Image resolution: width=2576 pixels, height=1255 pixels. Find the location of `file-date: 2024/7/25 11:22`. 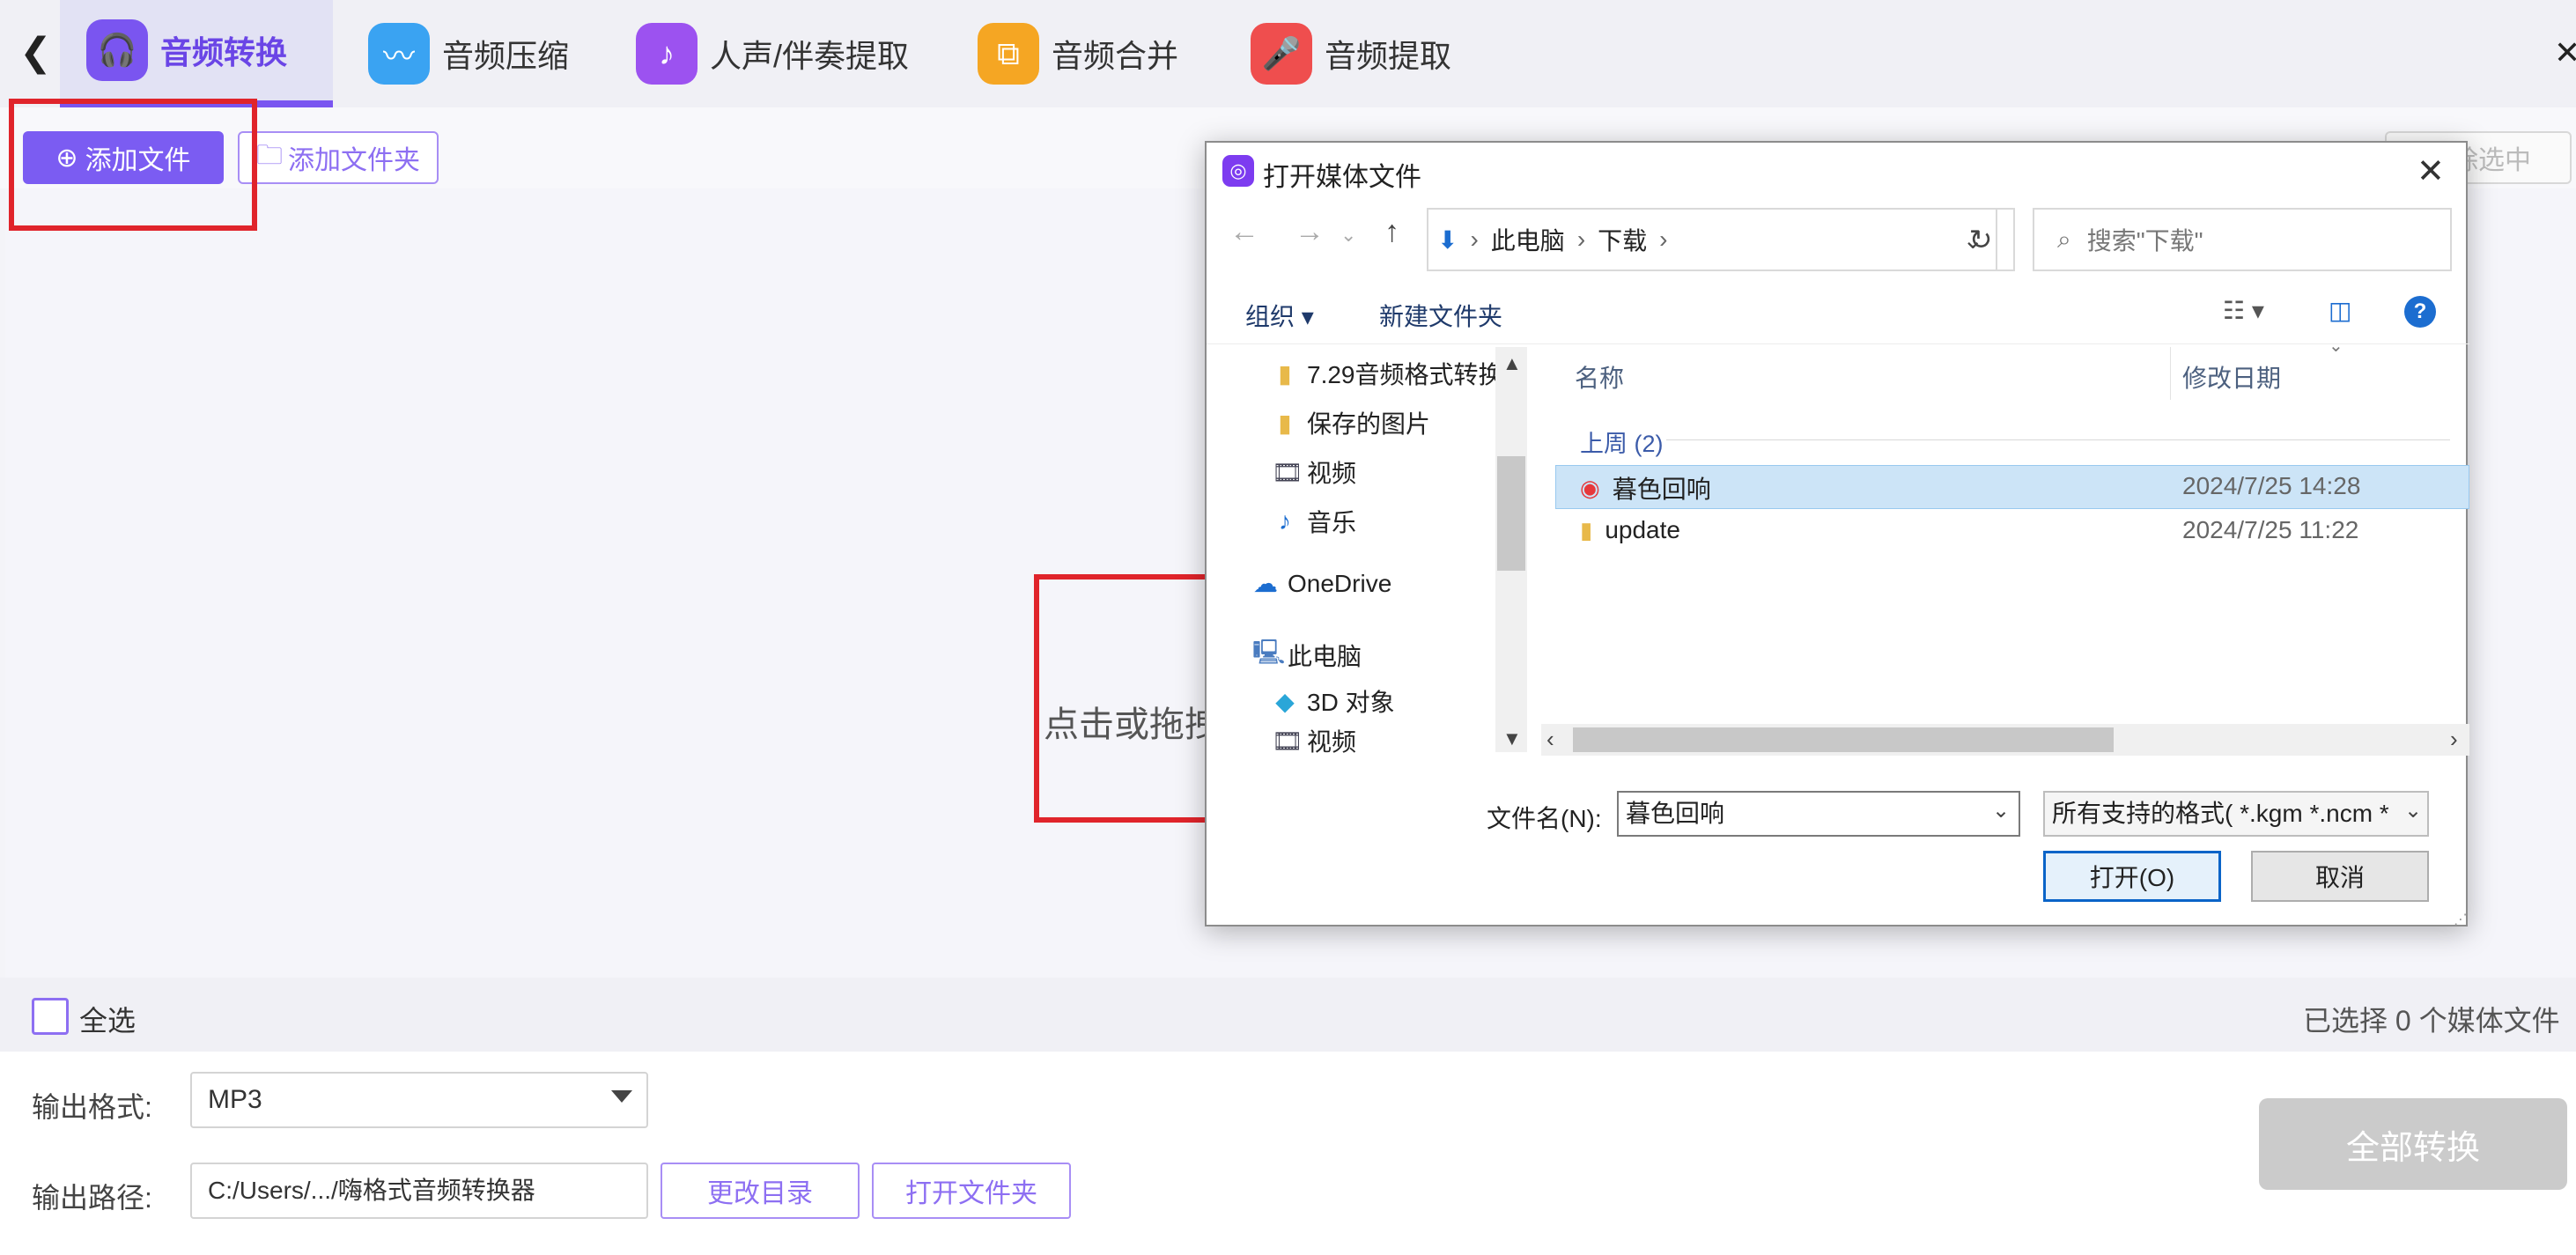

file-date: 2024/7/25 11:22 is located at coordinates (2270, 529).